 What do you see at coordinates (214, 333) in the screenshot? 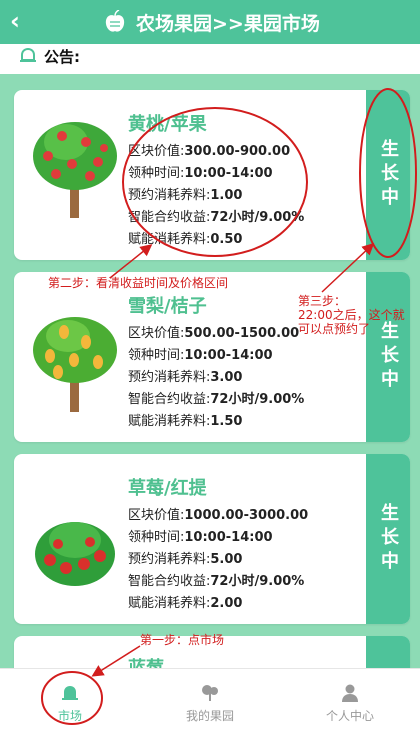
I see `block-value-row: 区块价值:500.00-1500.00` at bounding box center [214, 333].